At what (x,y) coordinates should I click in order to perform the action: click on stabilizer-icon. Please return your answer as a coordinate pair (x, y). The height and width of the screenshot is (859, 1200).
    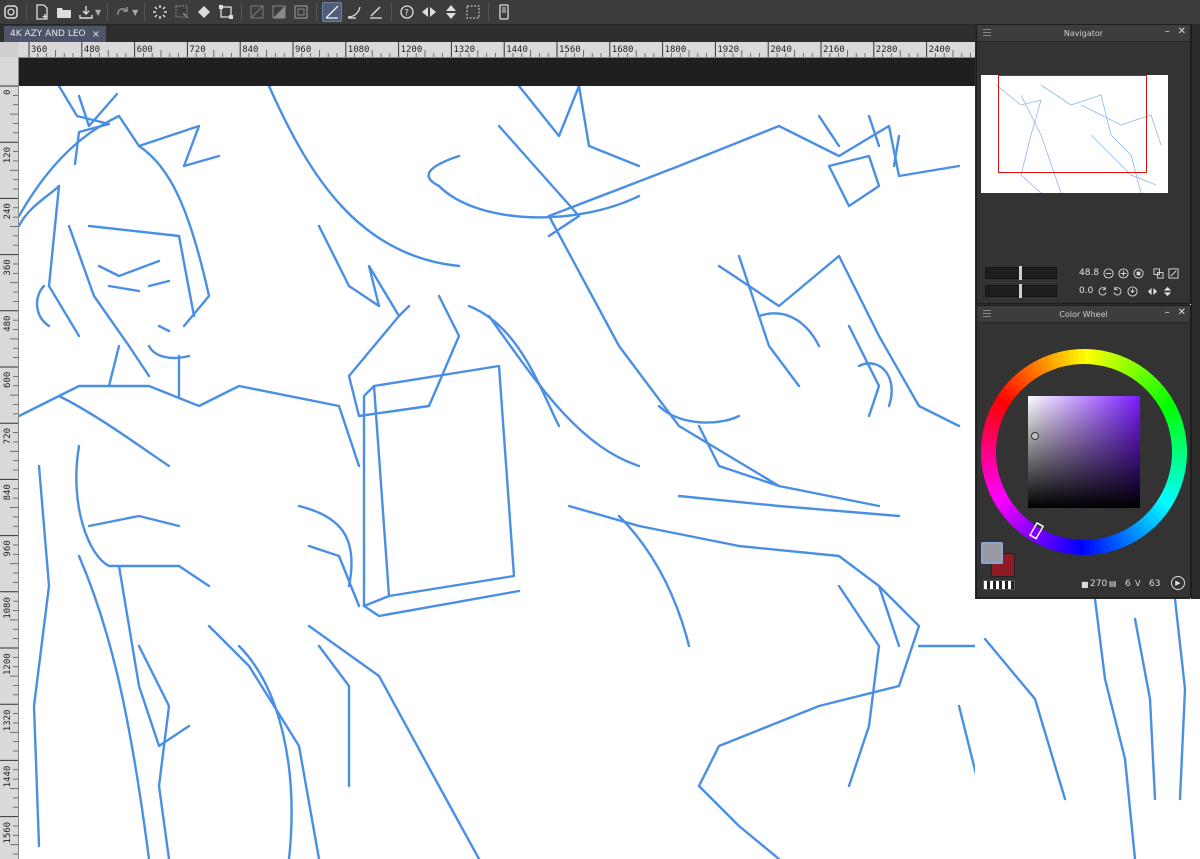
    Looking at the image, I should click on (332, 12).